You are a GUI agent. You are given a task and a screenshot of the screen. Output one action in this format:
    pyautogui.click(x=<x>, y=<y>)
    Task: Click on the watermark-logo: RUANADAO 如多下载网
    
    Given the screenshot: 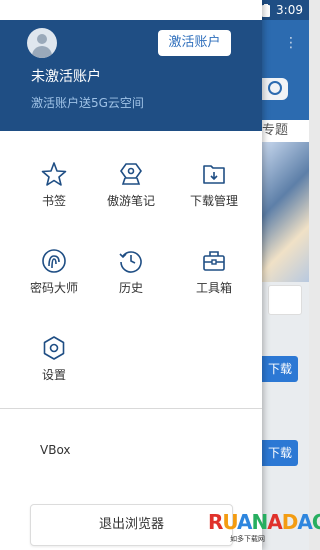 What is the action you would take?
    pyautogui.click(x=264, y=530)
    